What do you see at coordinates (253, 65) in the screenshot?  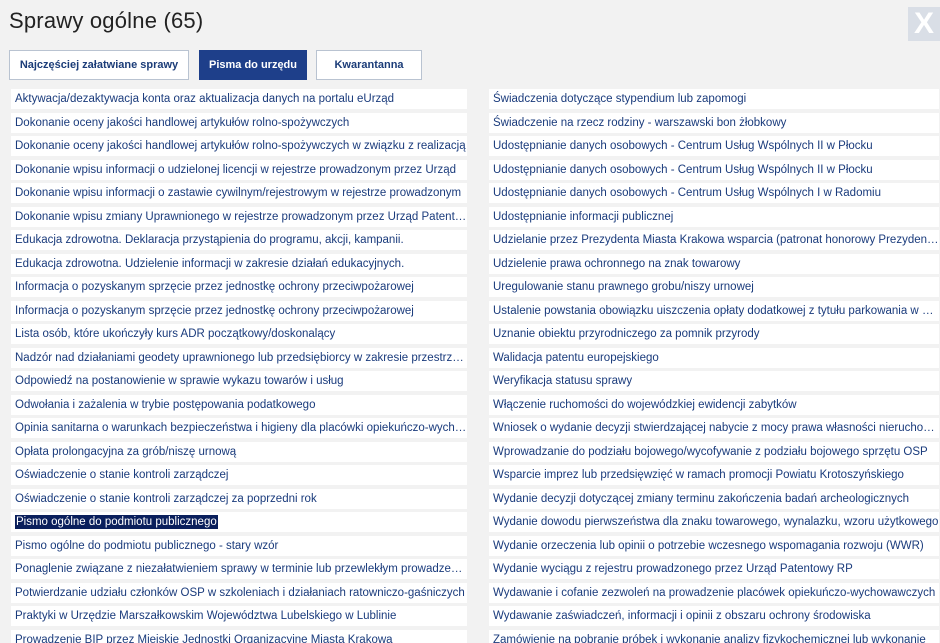 I see `tab-letters: Pisma do urzędu` at bounding box center [253, 65].